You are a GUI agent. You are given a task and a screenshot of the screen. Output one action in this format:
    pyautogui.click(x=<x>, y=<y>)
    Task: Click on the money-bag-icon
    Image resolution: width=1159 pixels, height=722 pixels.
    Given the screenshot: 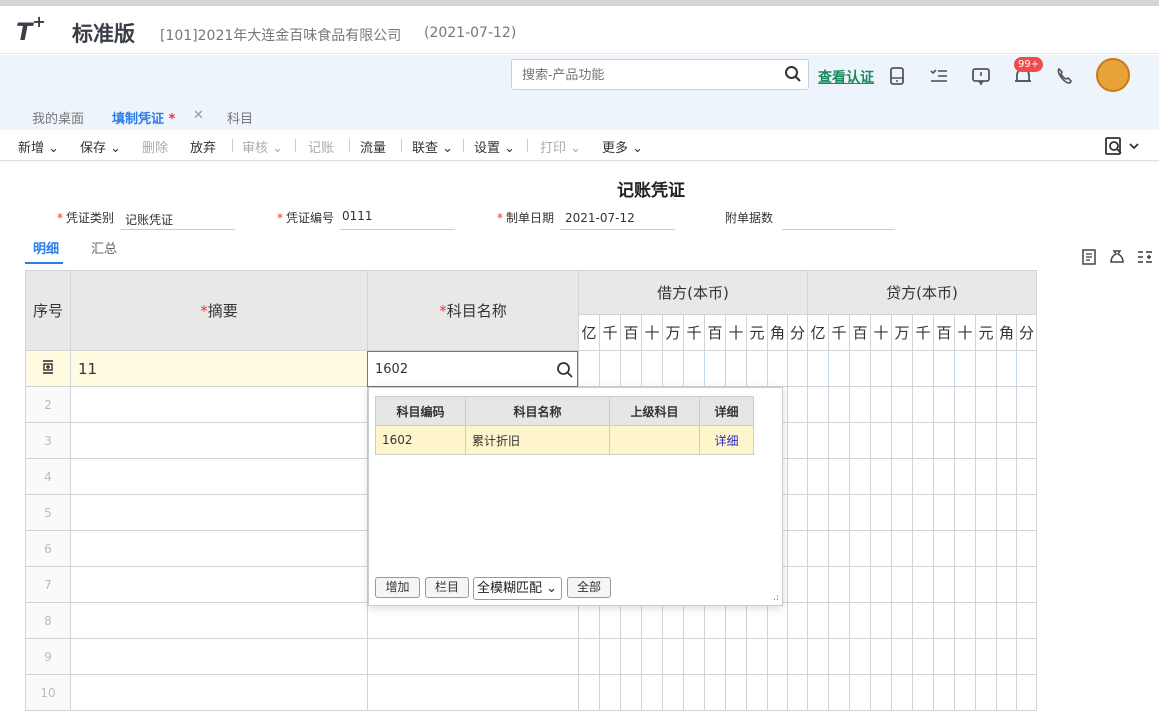 What is the action you would take?
    pyautogui.click(x=1117, y=257)
    